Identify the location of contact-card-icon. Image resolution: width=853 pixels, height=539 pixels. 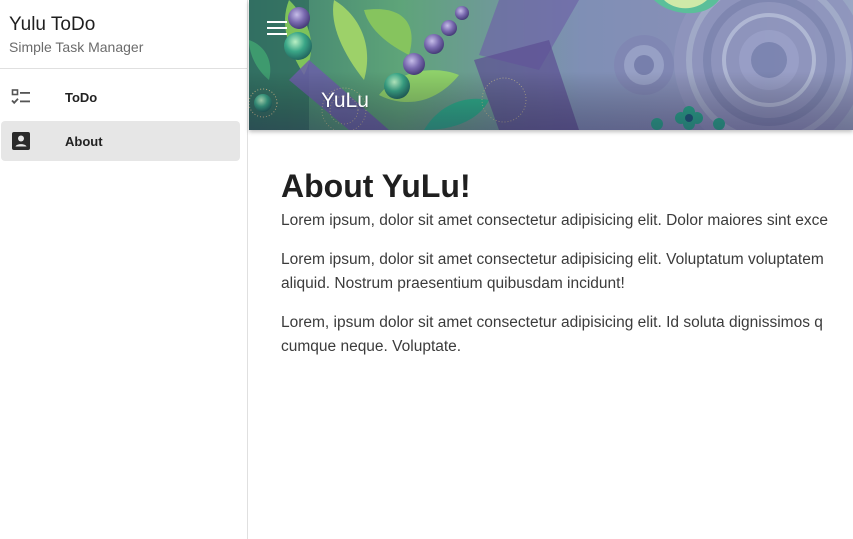
(21, 141).